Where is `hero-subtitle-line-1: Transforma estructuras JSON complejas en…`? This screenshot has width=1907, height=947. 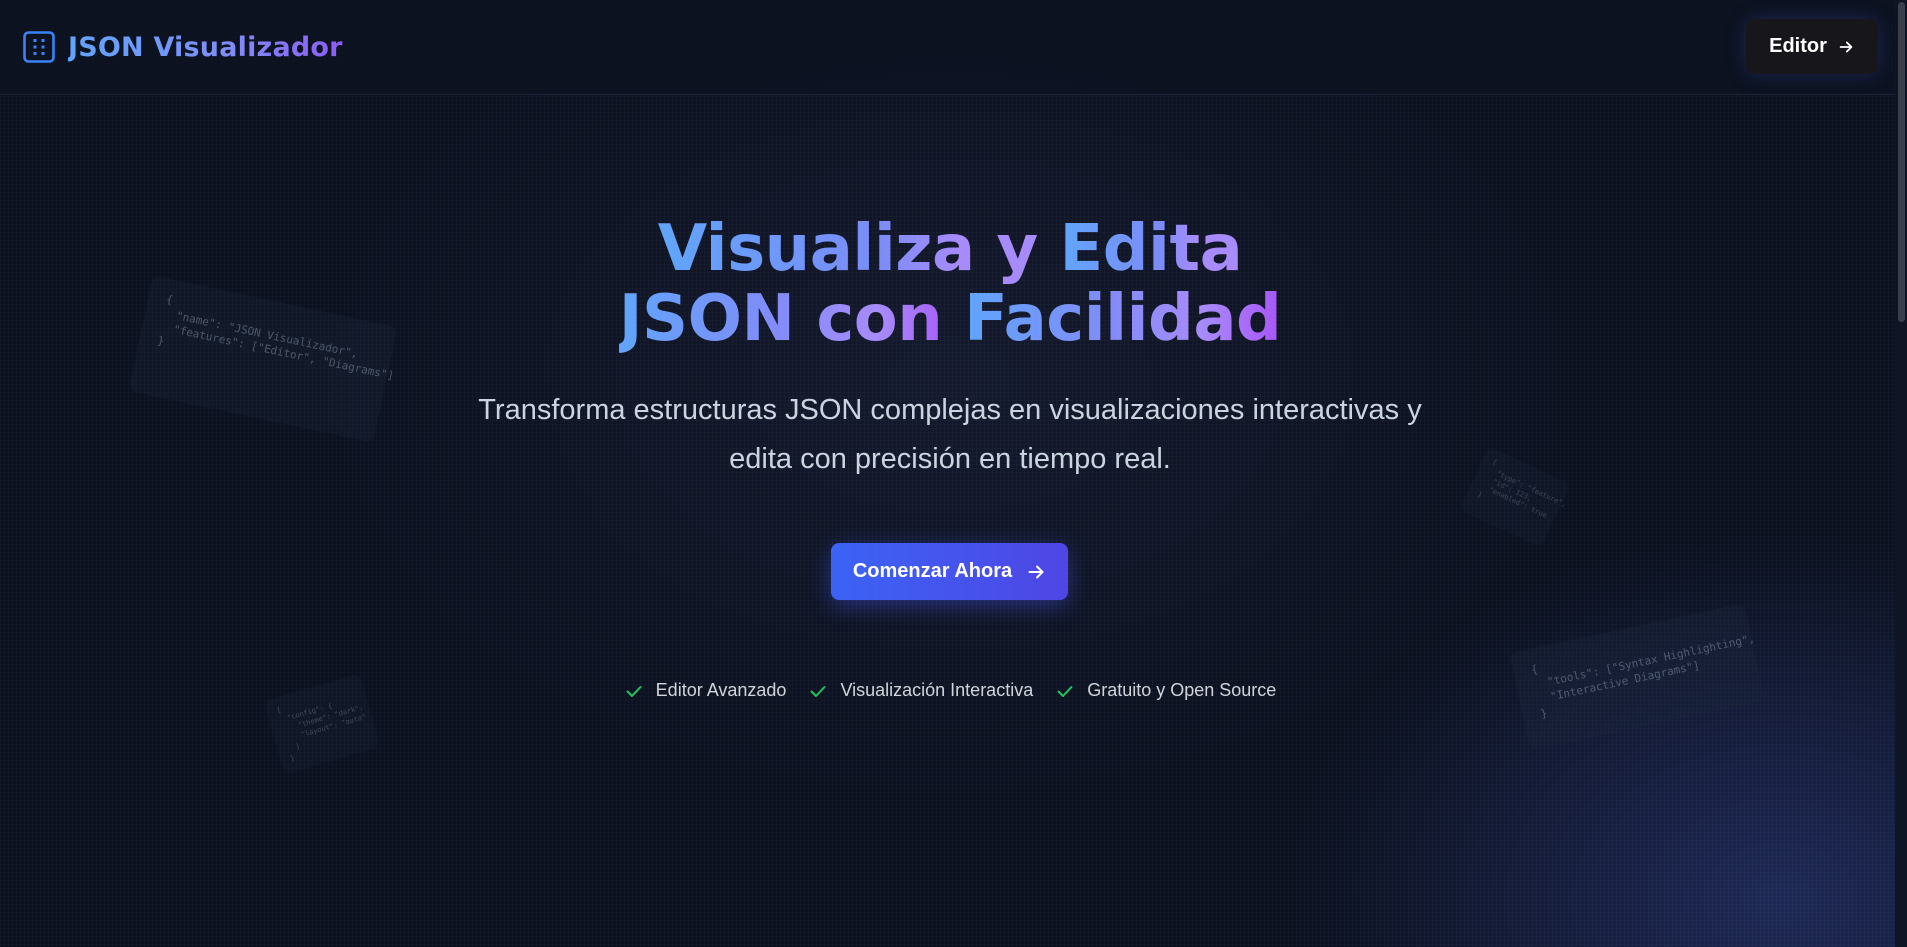
hero-subtitle-line-1: Transforma estructuras JSON complejas en… is located at coordinates (950, 410).